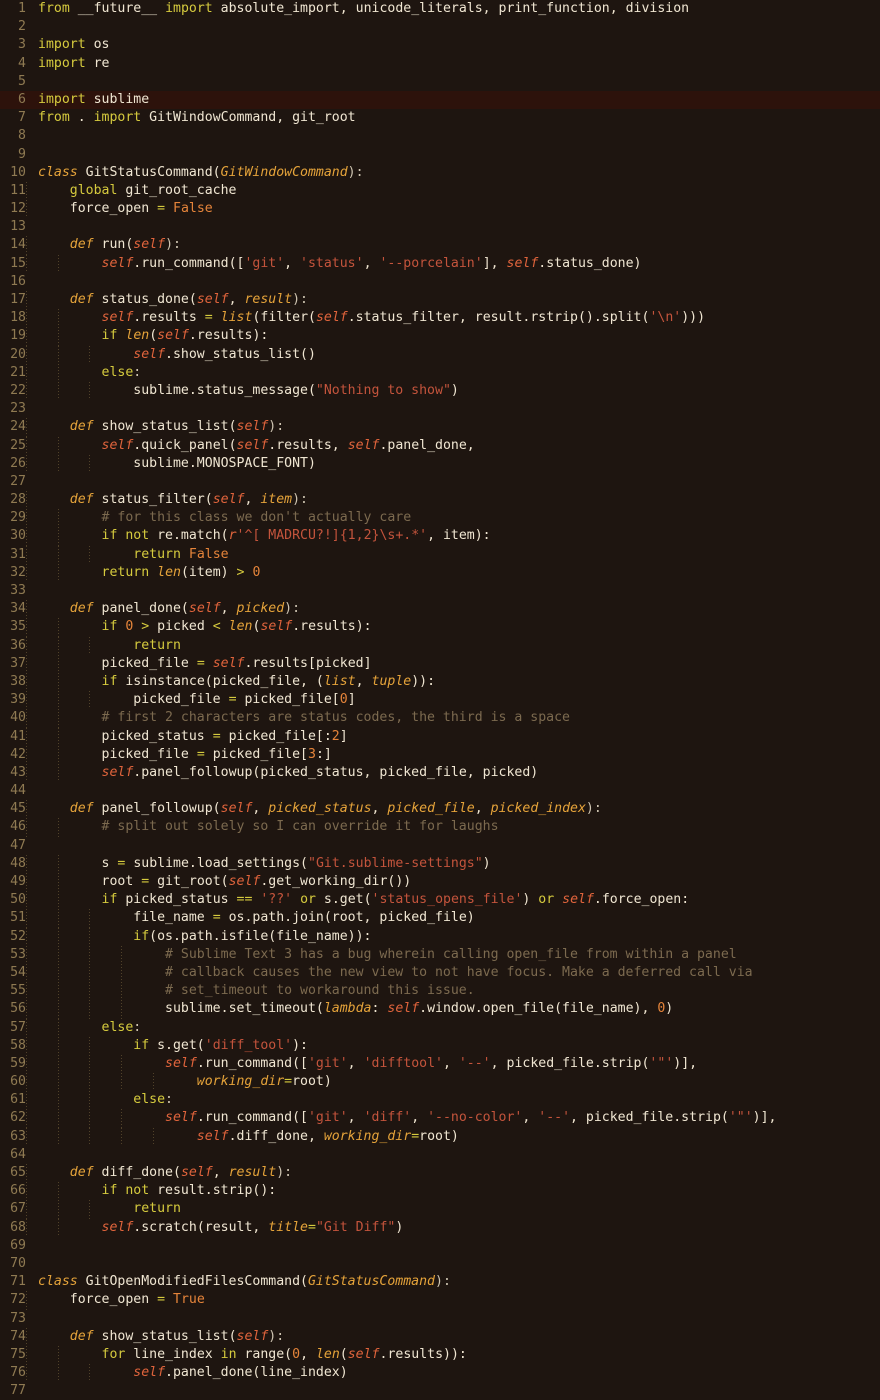 This screenshot has width=880, height=1400. What do you see at coordinates (440, 1373) in the screenshot?
I see `code-line: 76 self.panel_done(line_index)` at bounding box center [440, 1373].